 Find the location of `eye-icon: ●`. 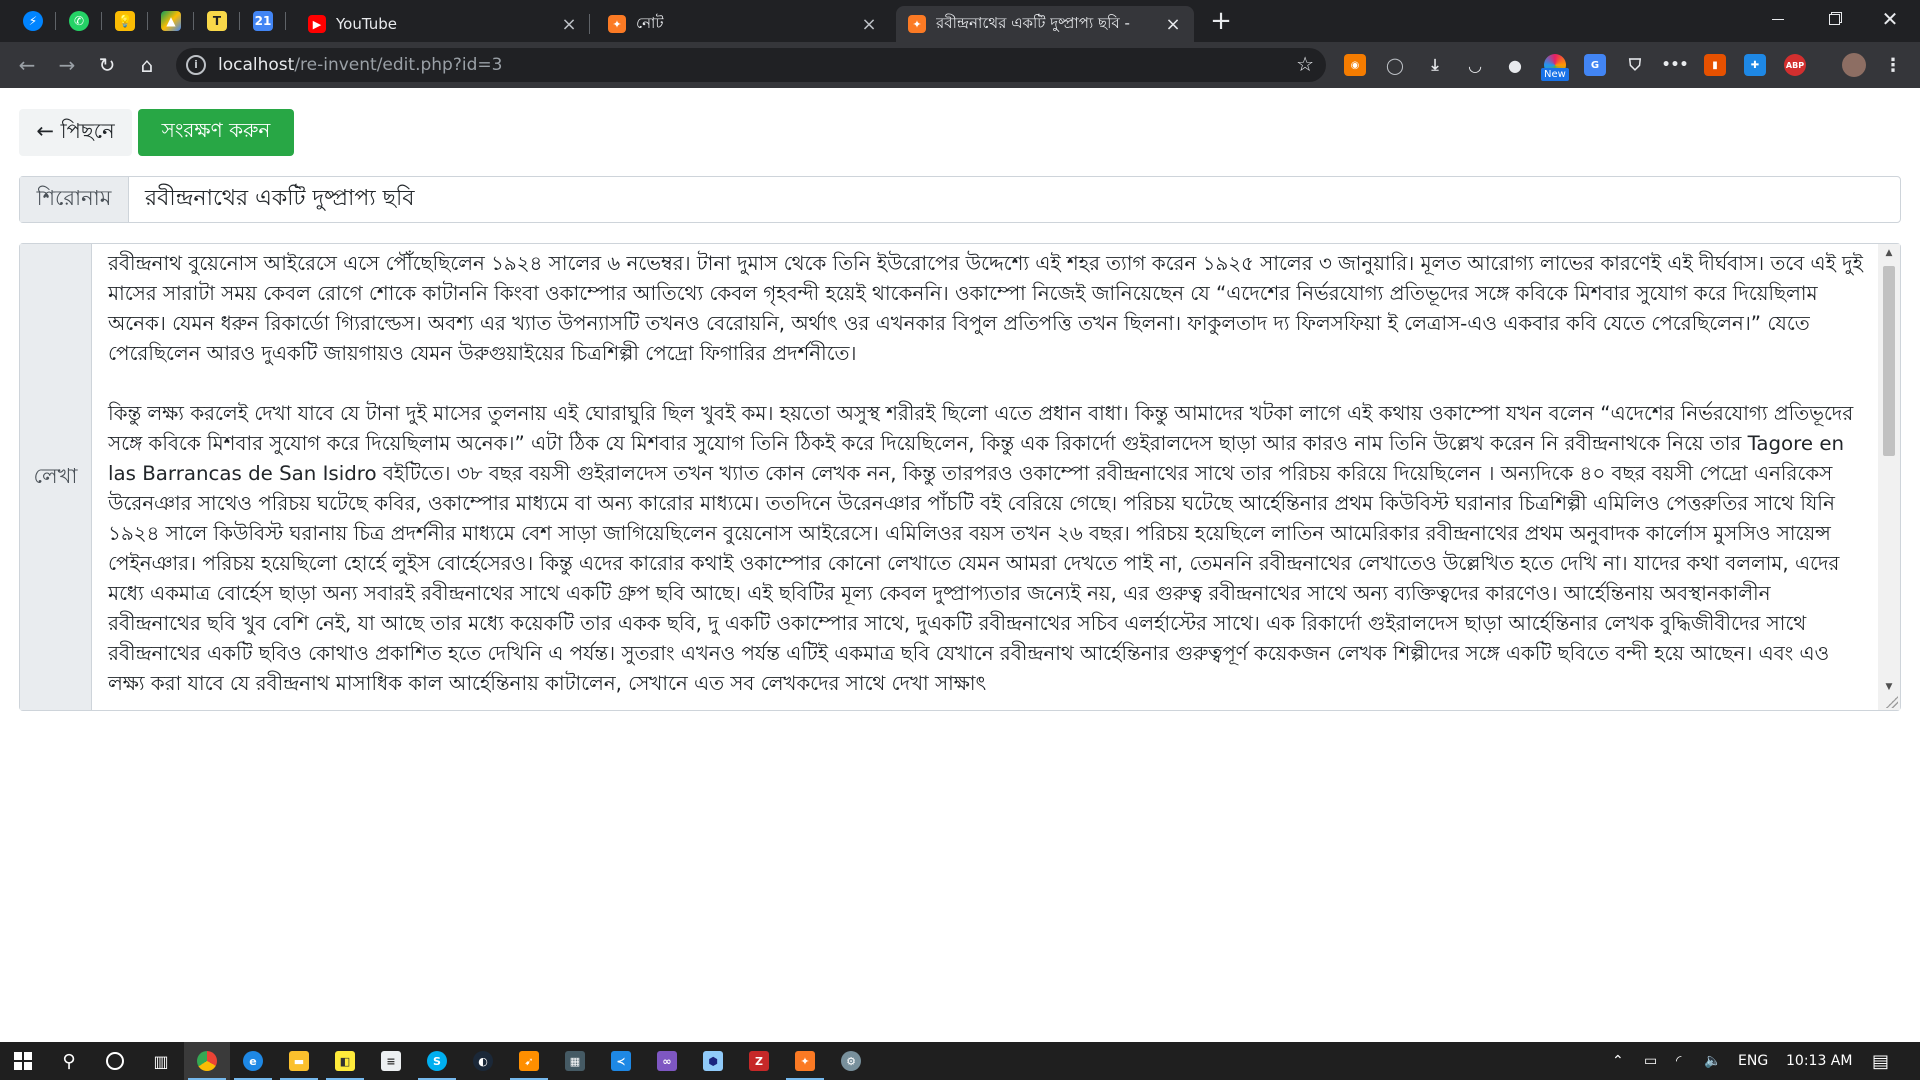

eye-icon: ● is located at coordinates (1515, 65).